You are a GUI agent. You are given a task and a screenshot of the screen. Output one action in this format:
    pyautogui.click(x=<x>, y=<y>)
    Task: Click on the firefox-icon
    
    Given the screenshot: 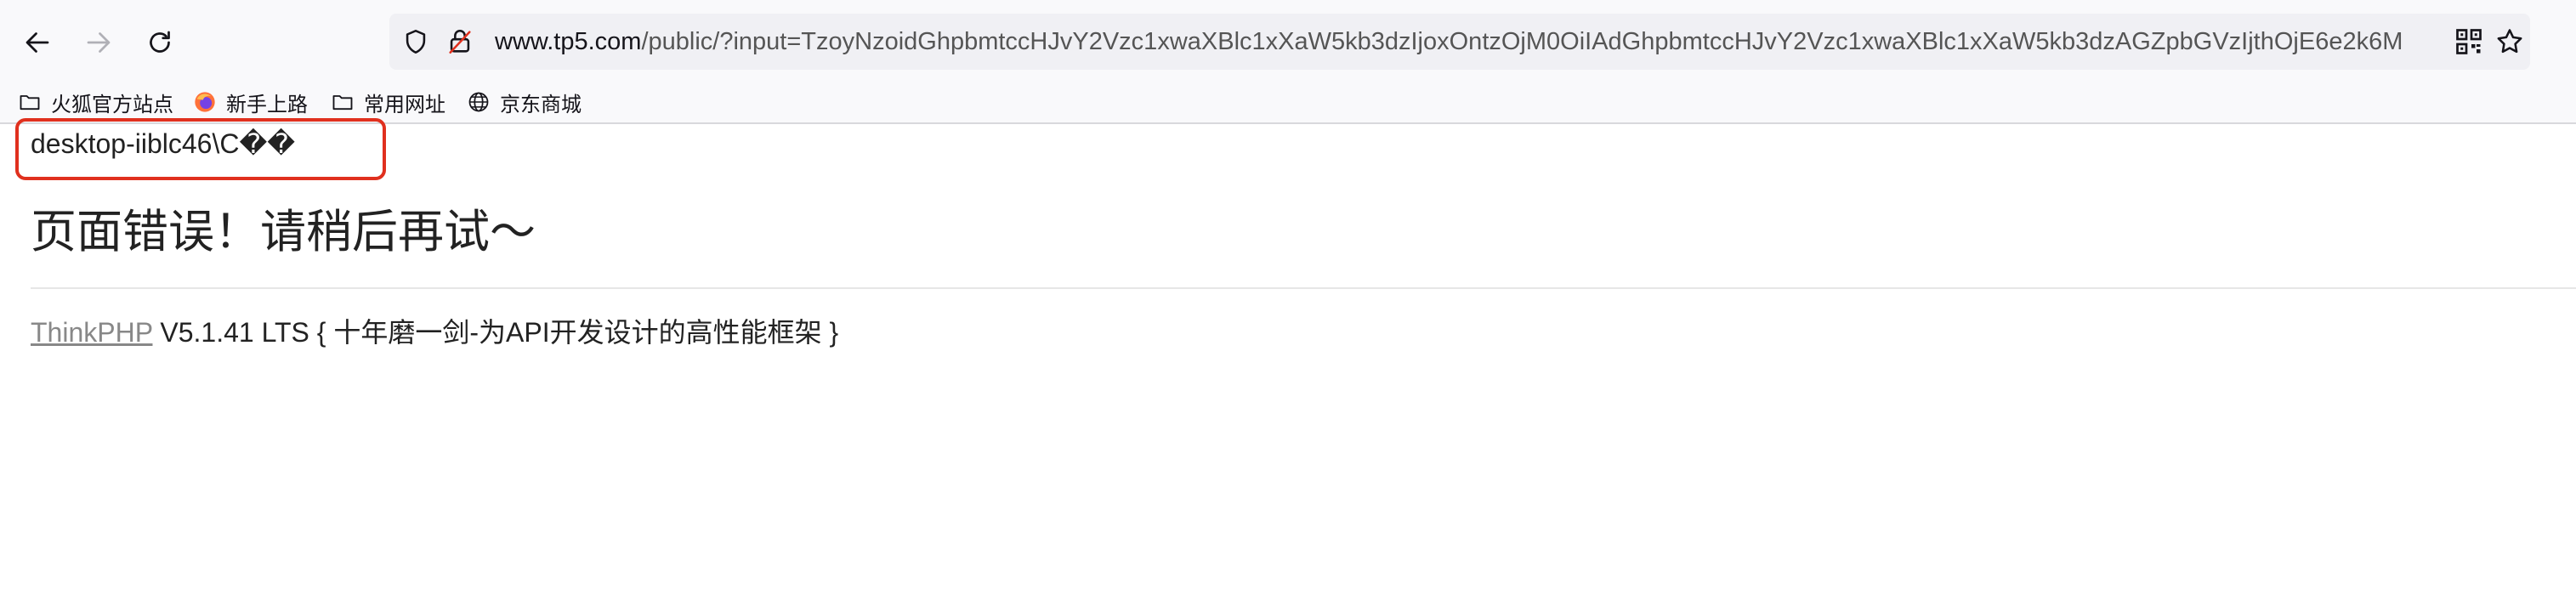 What is the action you would take?
    pyautogui.click(x=205, y=102)
    